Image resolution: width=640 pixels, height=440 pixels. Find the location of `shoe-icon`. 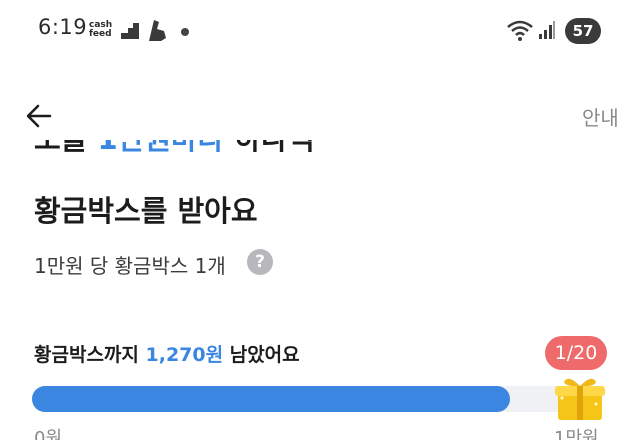

shoe-icon is located at coordinates (157, 30).